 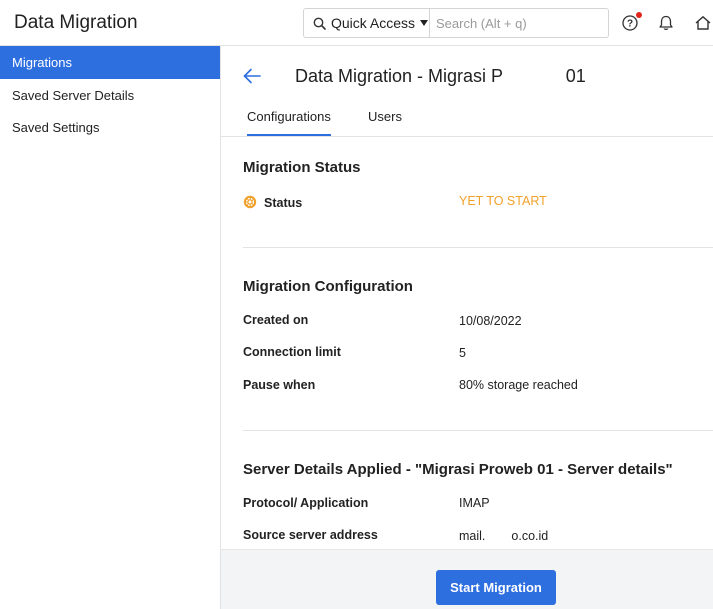 What do you see at coordinates (76, 22) in the screenshot?
I see `app-title: Data Migration` at bounding box center [76, 22].